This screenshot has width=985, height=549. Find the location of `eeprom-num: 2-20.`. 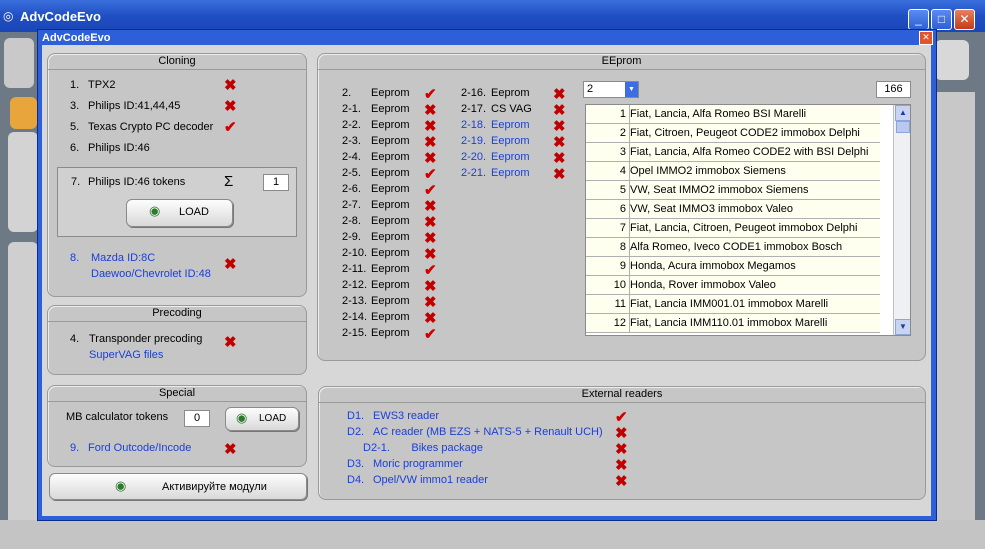

eeprom-num: 2-20. is located at coordinates (474, 157).